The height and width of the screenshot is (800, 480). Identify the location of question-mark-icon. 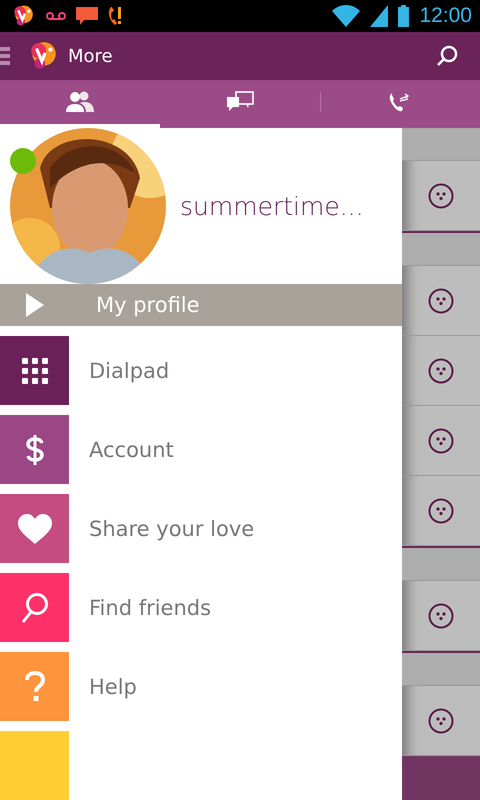
(35, 686).